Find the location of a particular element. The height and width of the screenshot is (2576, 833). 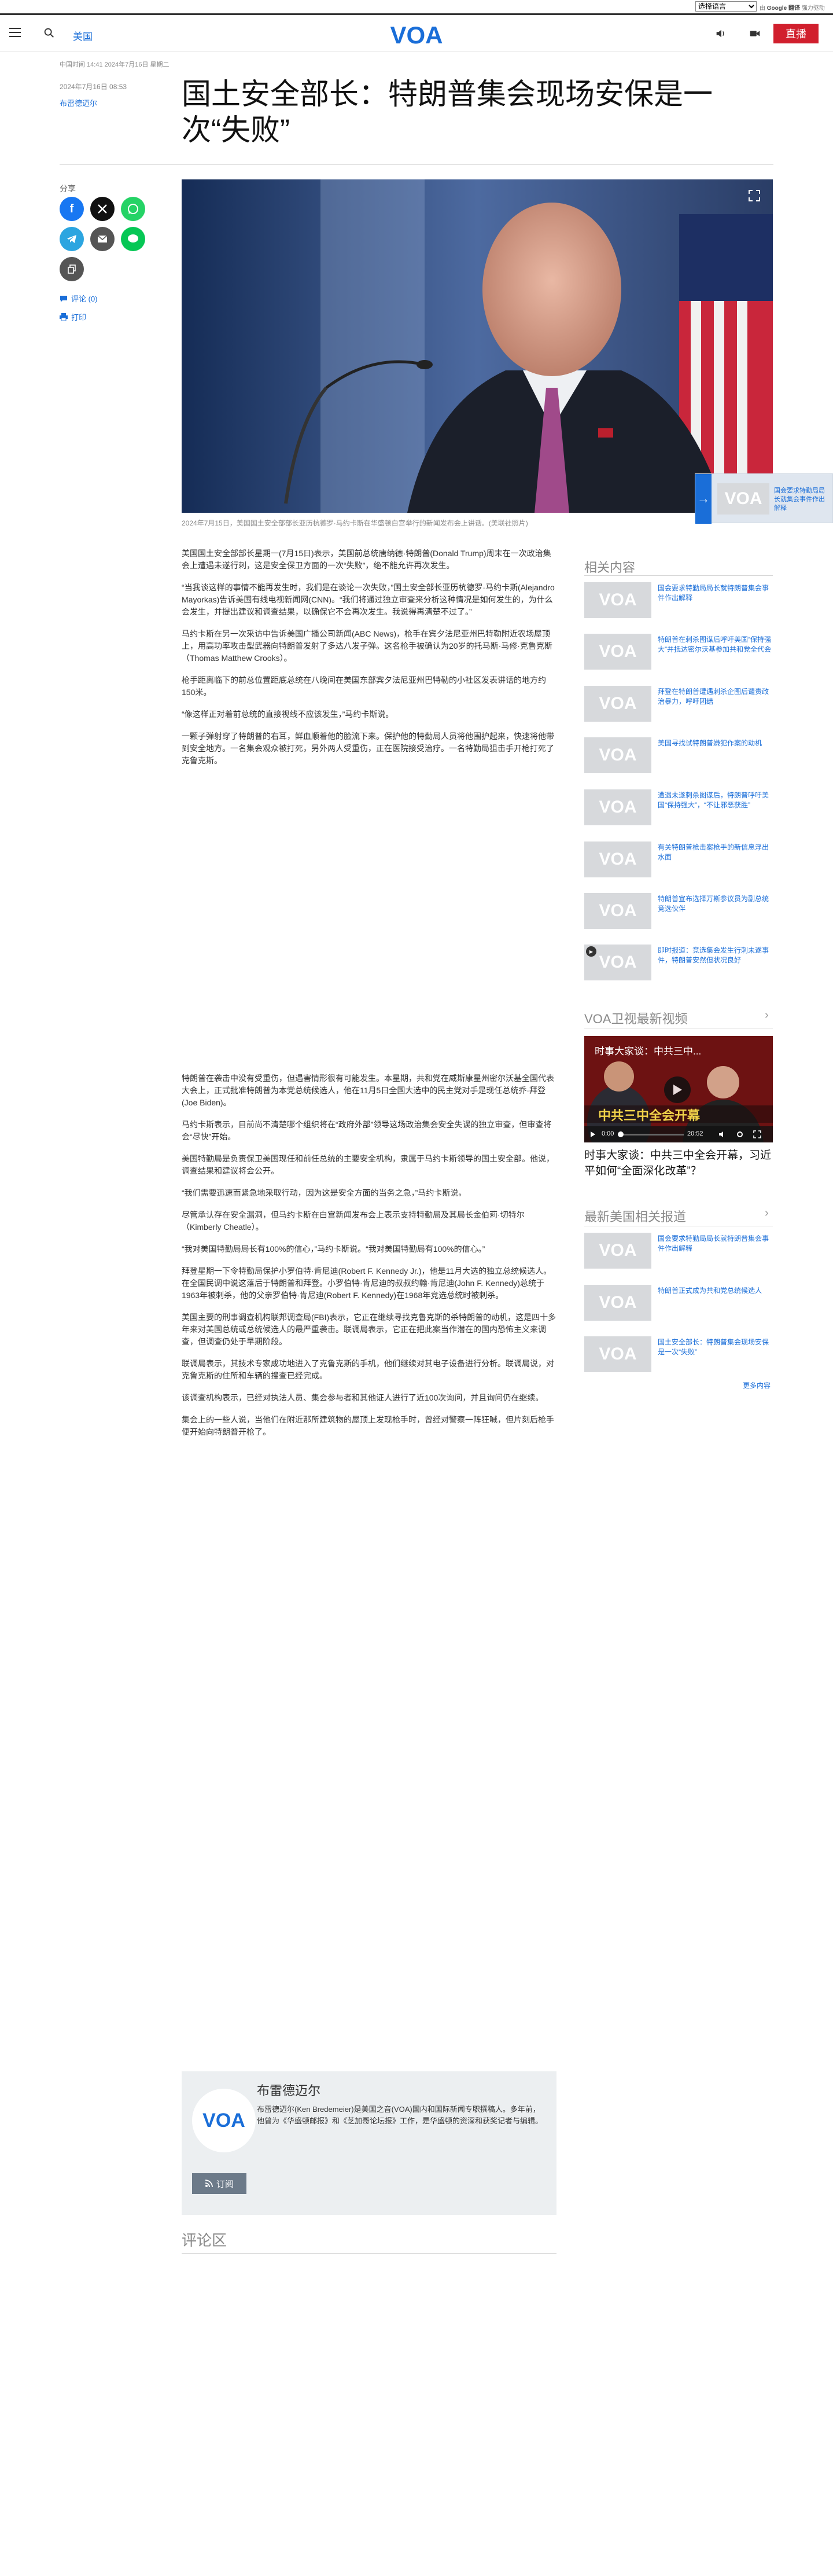

related-item: VOA 国会要求特勤局局长就特朗普集会事件作出解释 is located at coordinates (679, 600).